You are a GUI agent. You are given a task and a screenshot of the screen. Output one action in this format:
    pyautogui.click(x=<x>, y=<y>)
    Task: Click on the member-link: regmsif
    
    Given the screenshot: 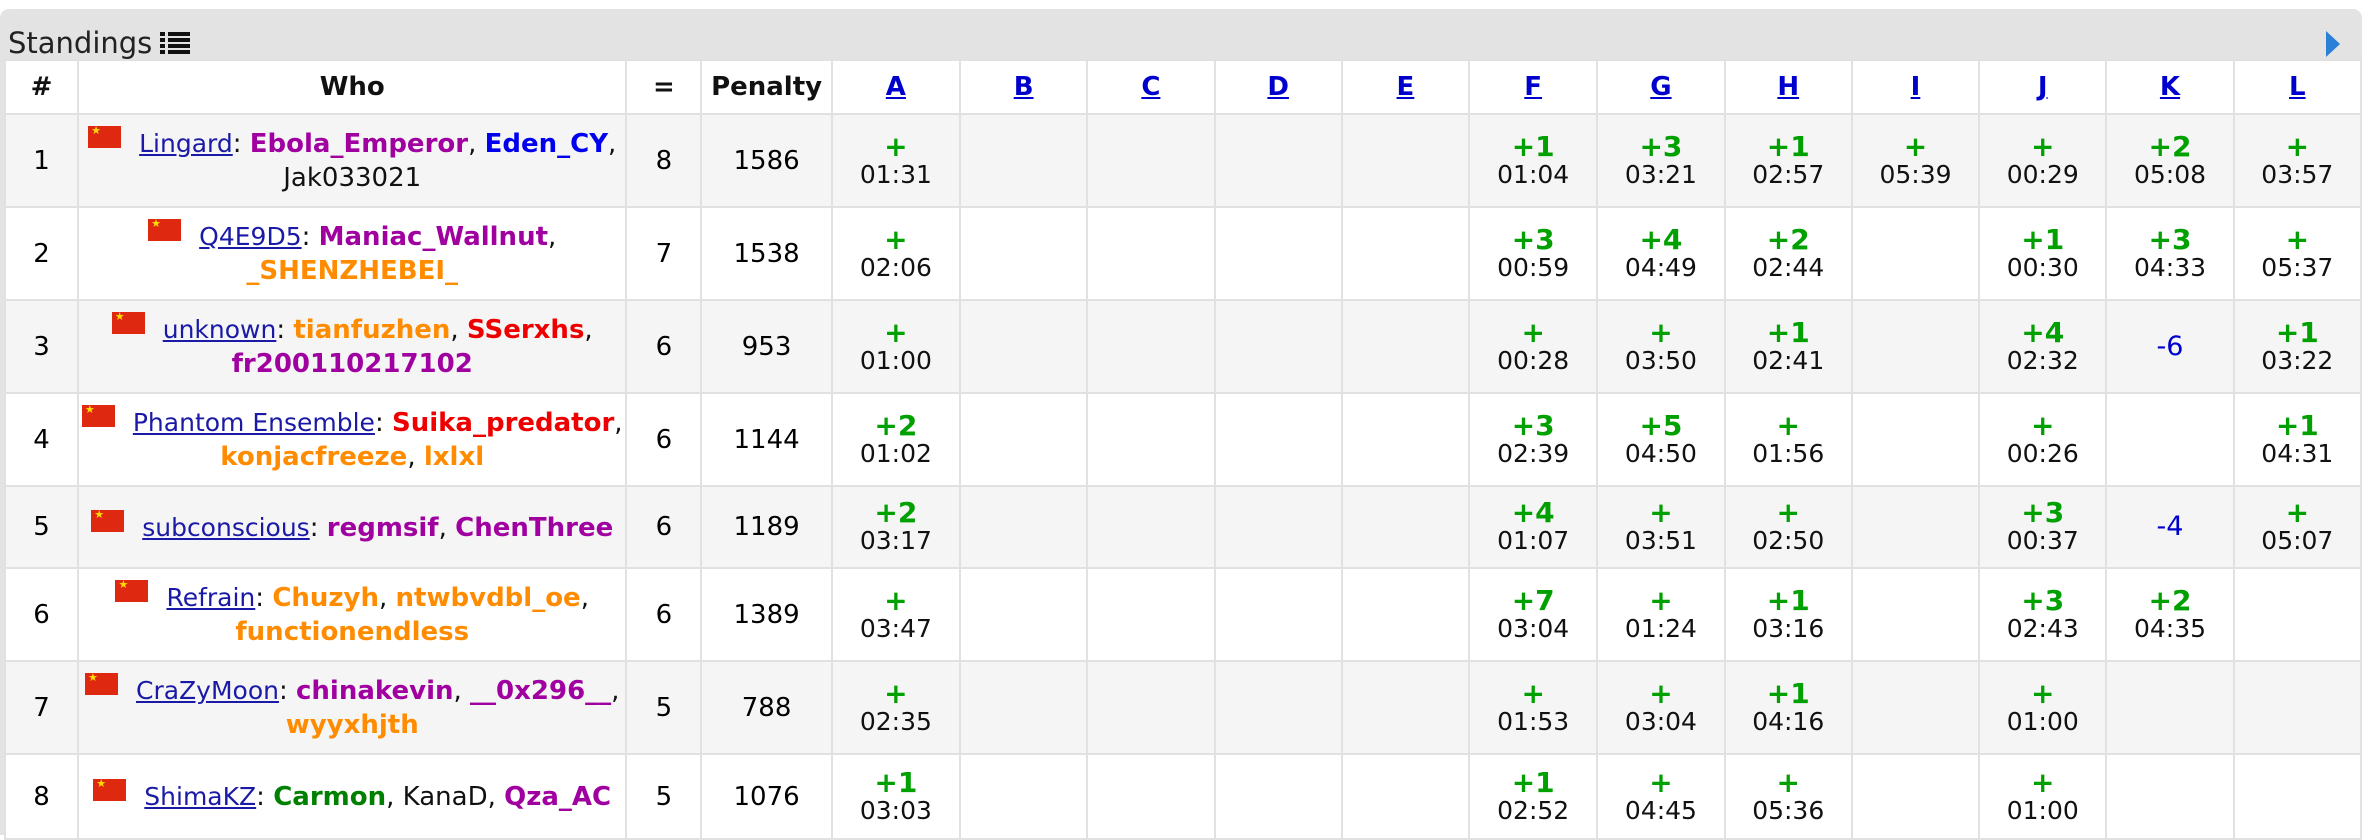 What is the action you would take?
    pyautogui.click(x=383, y=528)
    